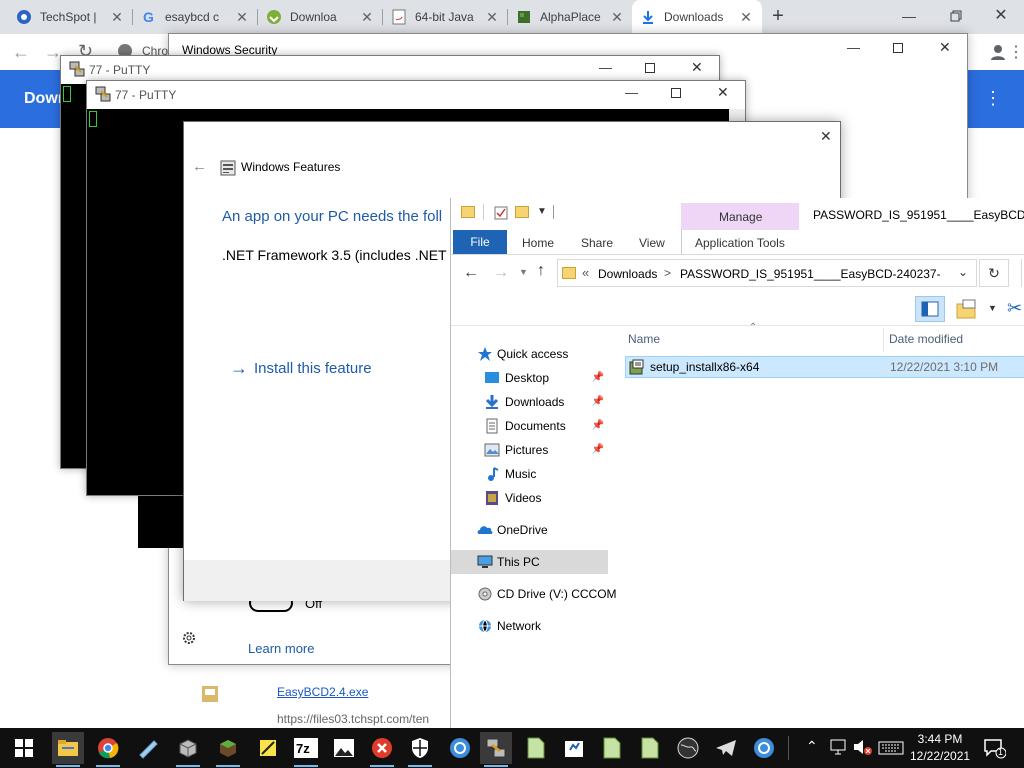 The width and height of the screenshot is (1024, 768). I want to click on details-pane-icon, so click(967, 309).